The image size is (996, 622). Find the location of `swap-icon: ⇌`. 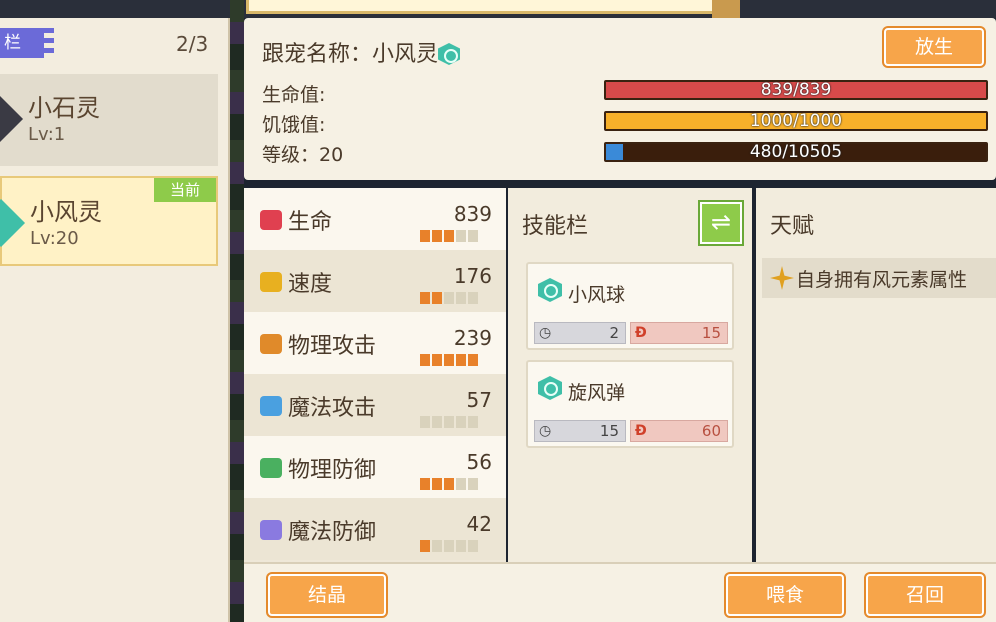

swap-icon: ⇌ is located at coordinates (721, 223).